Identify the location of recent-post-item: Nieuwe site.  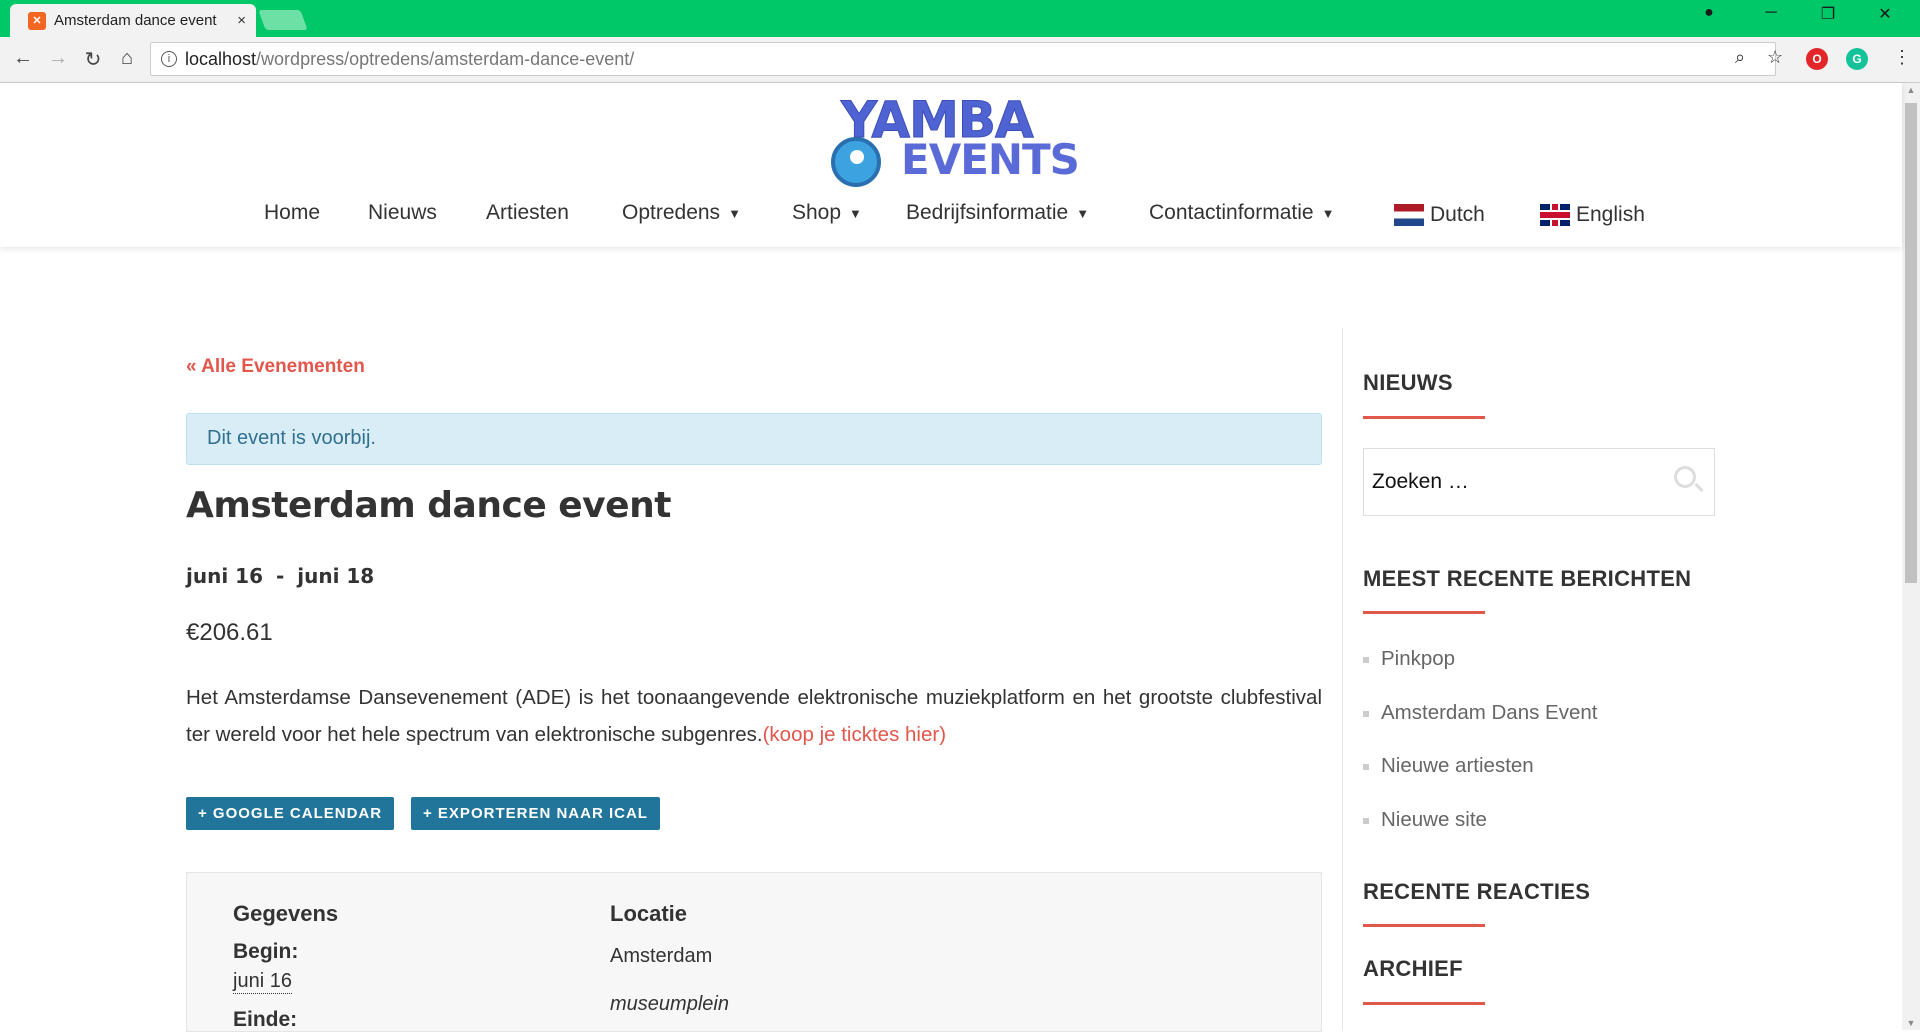
(1425, 820).